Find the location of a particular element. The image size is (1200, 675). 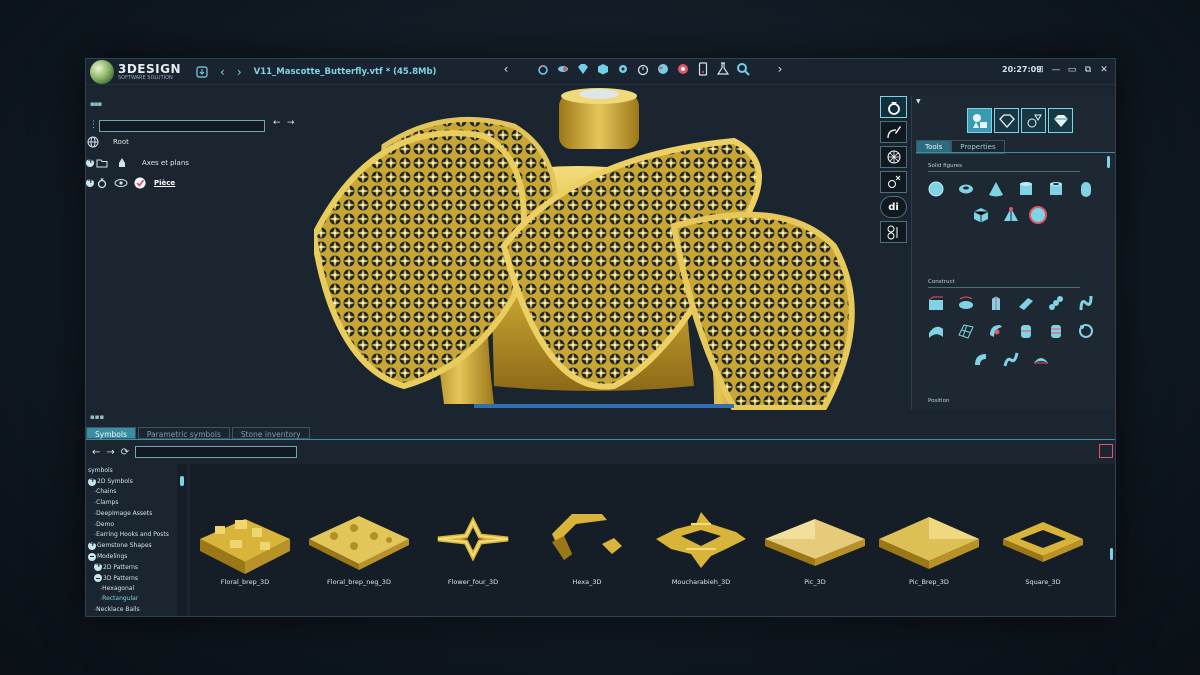

settings-ring-tab-icon is located at coordinates (893, 182).